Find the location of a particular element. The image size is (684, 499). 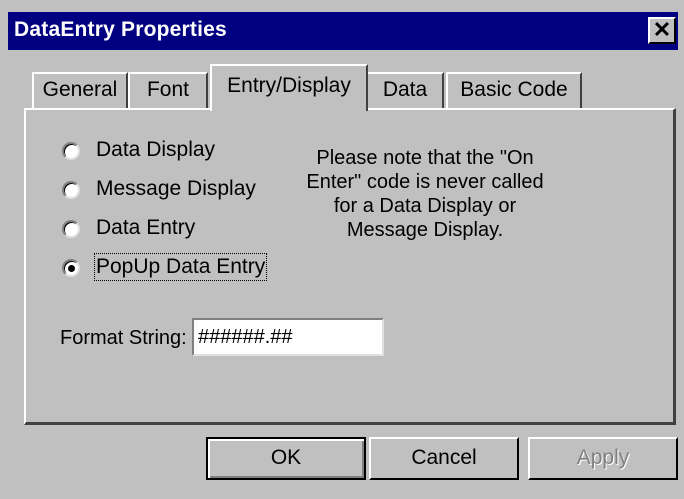

ok-button-label: OK is located at coordinates (286, 457).